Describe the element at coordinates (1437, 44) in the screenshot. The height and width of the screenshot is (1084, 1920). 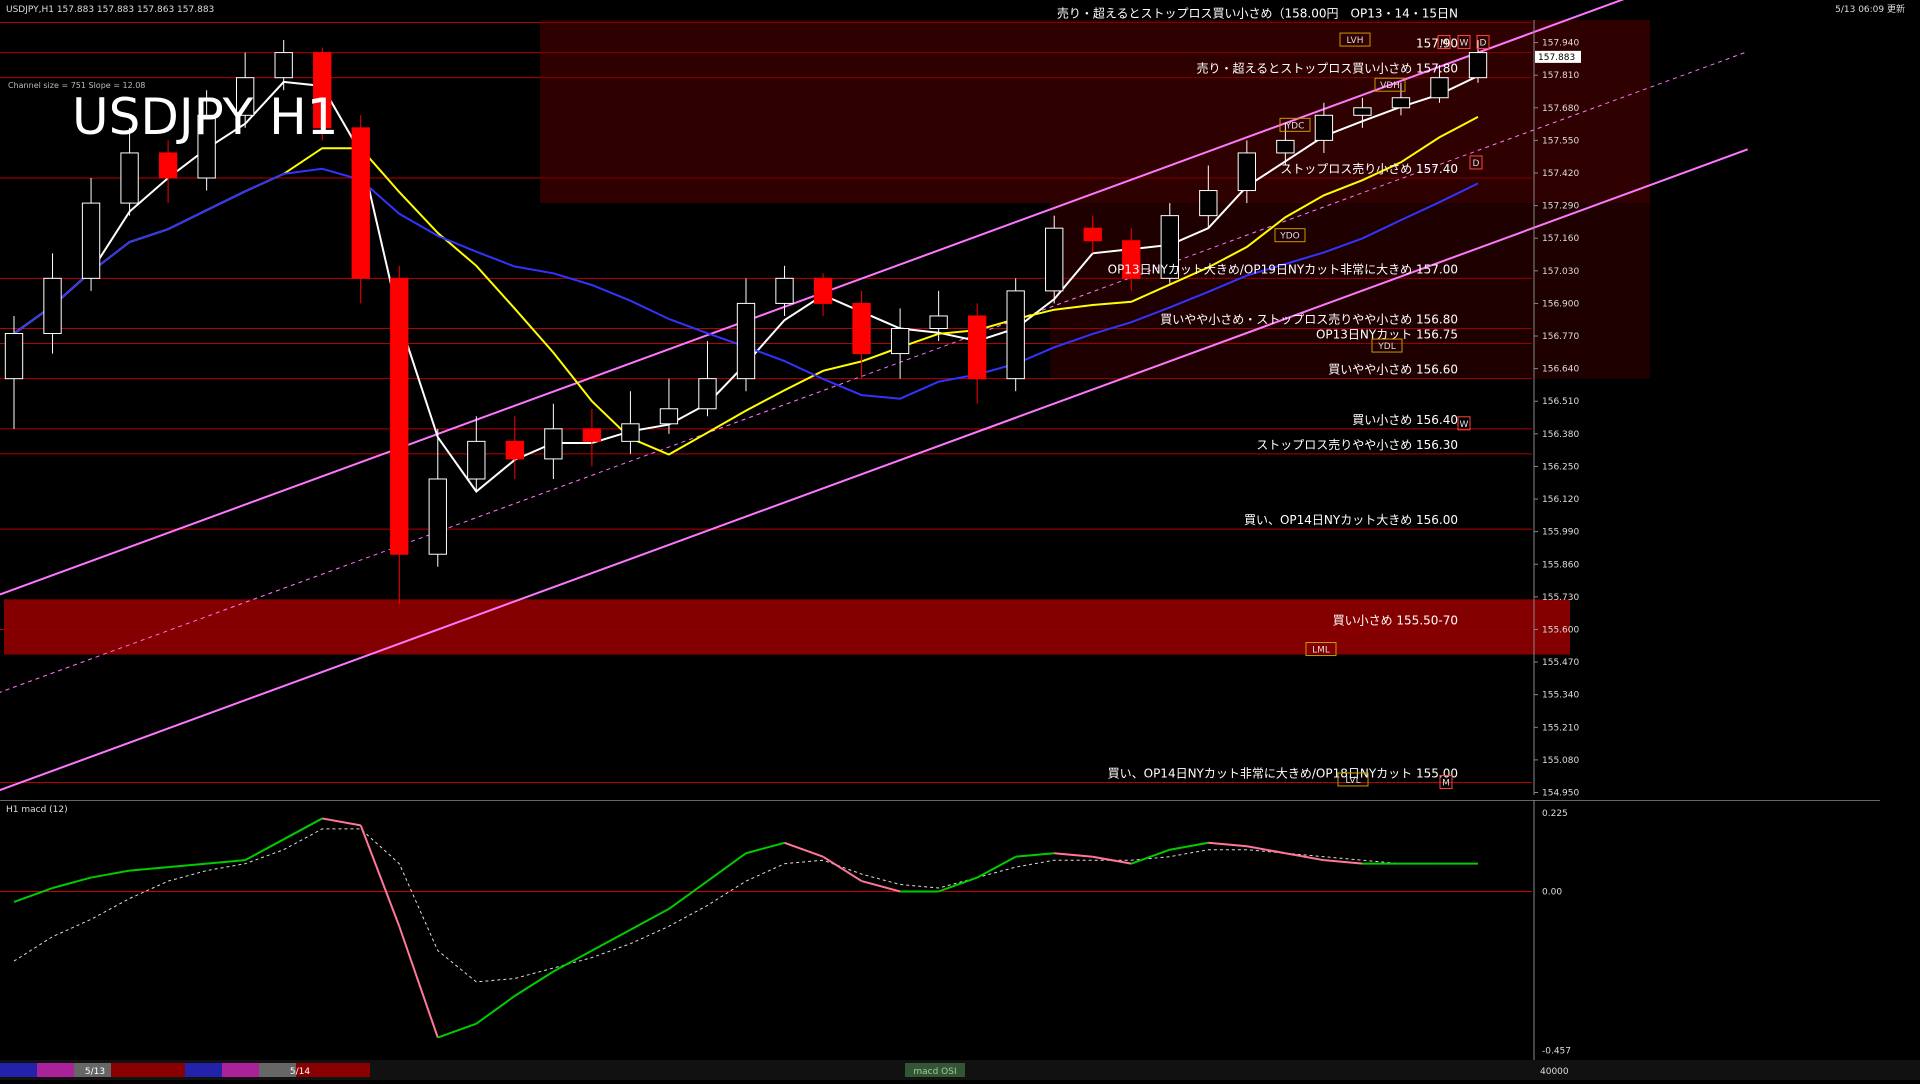
I see `annotation-label: 157.90` at that location.